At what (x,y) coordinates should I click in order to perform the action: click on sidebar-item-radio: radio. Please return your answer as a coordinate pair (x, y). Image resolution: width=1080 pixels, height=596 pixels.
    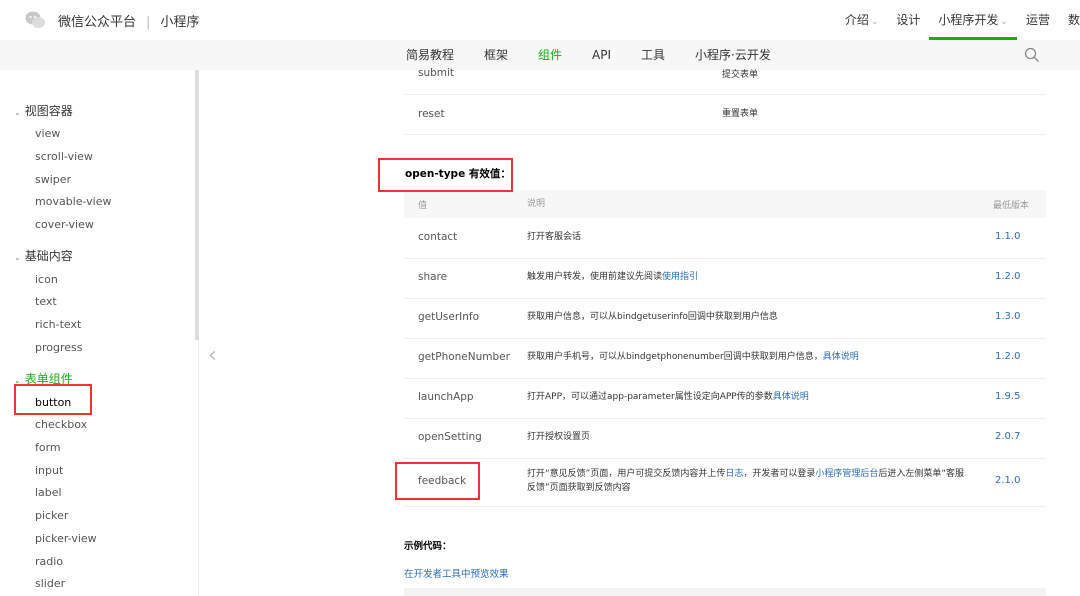
    Looking at the image, I should click on (49, 561).